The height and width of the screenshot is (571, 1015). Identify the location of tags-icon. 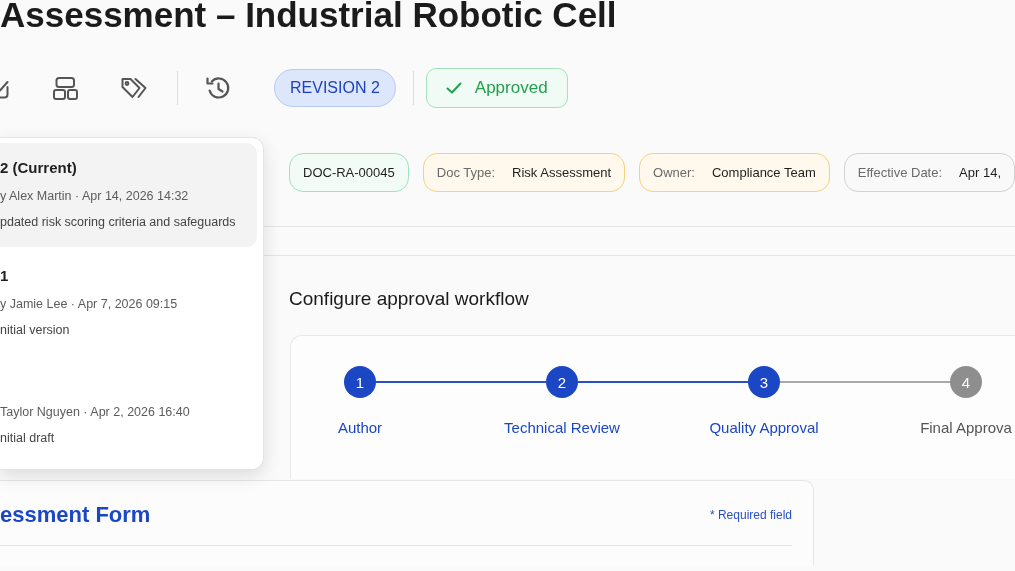
(135, 88).